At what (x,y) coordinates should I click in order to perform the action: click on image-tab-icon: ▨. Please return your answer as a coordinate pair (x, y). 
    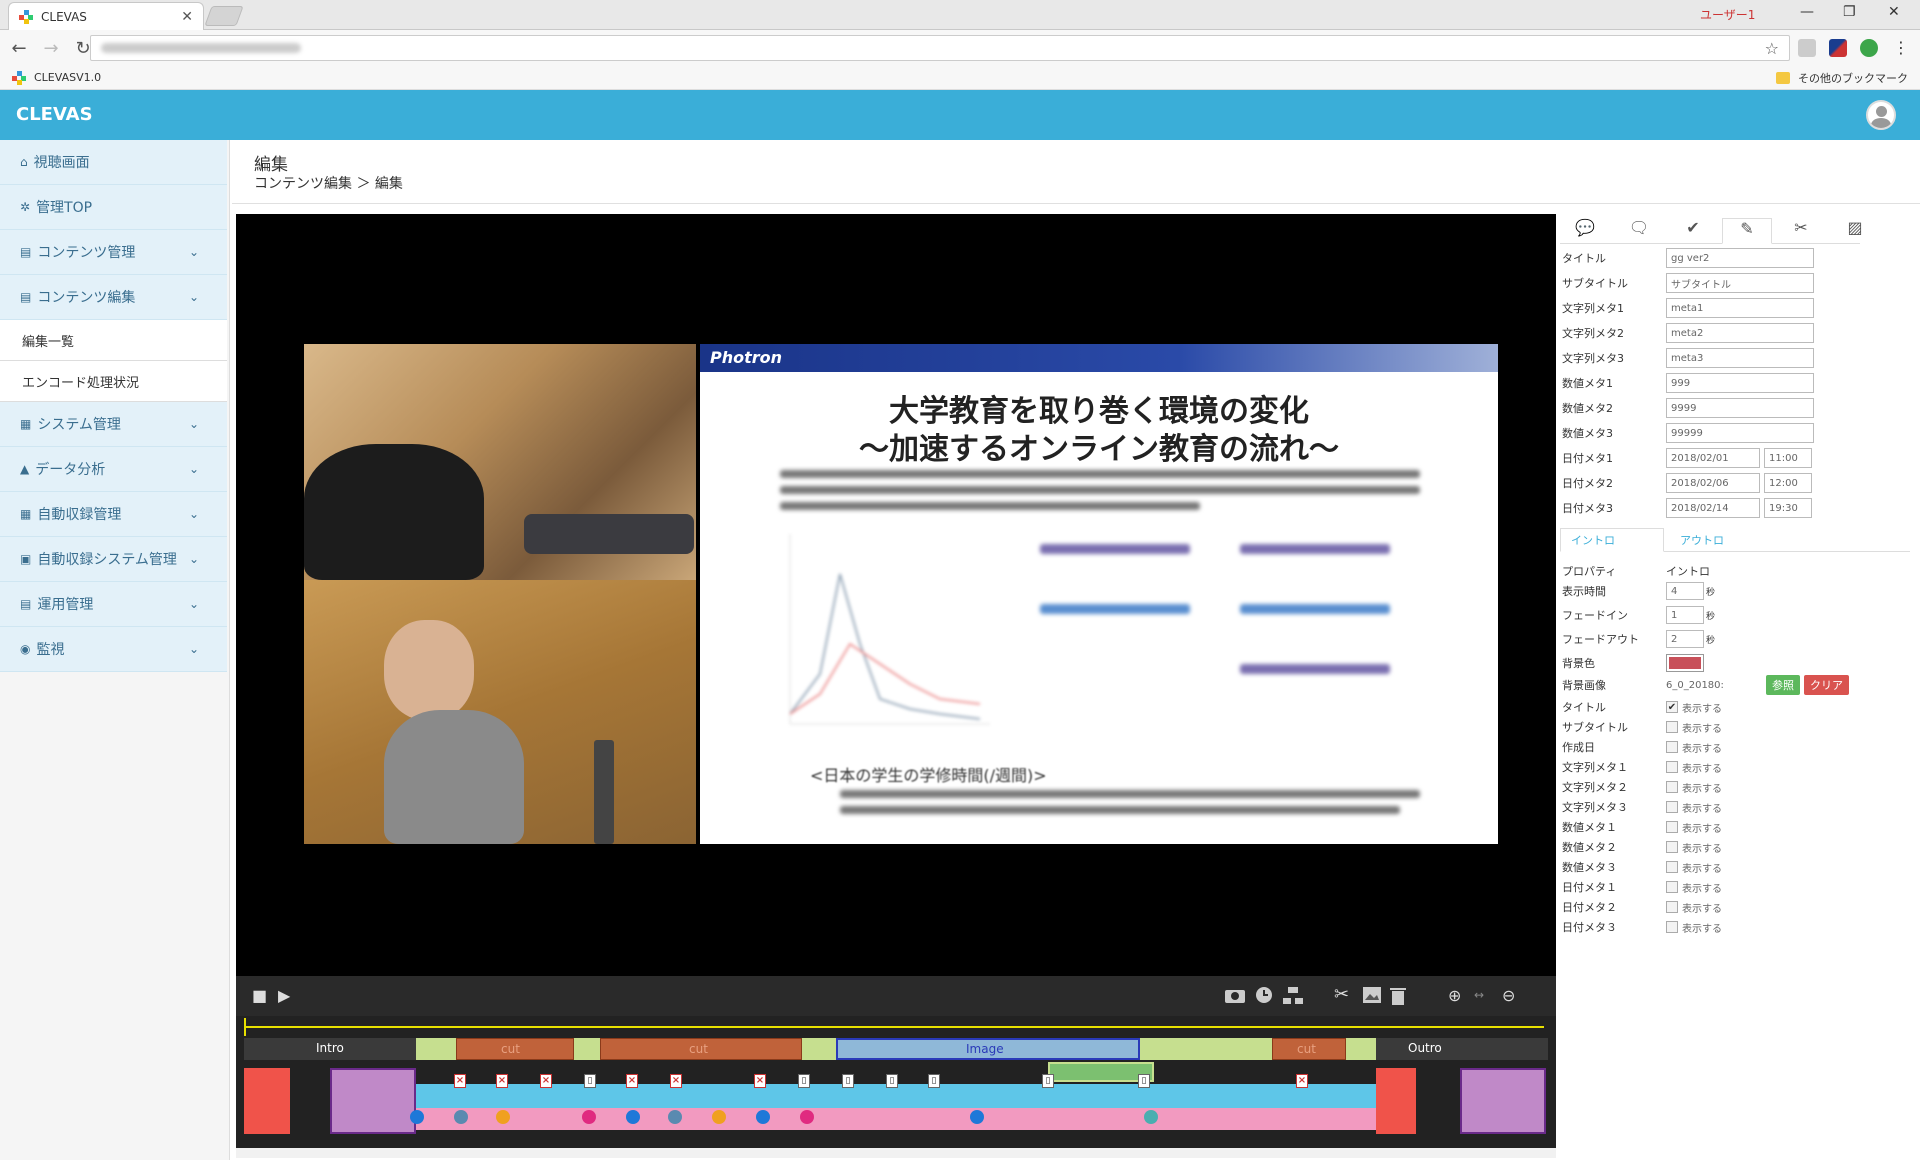
    Looking at the image, I should click on (1855, 231).